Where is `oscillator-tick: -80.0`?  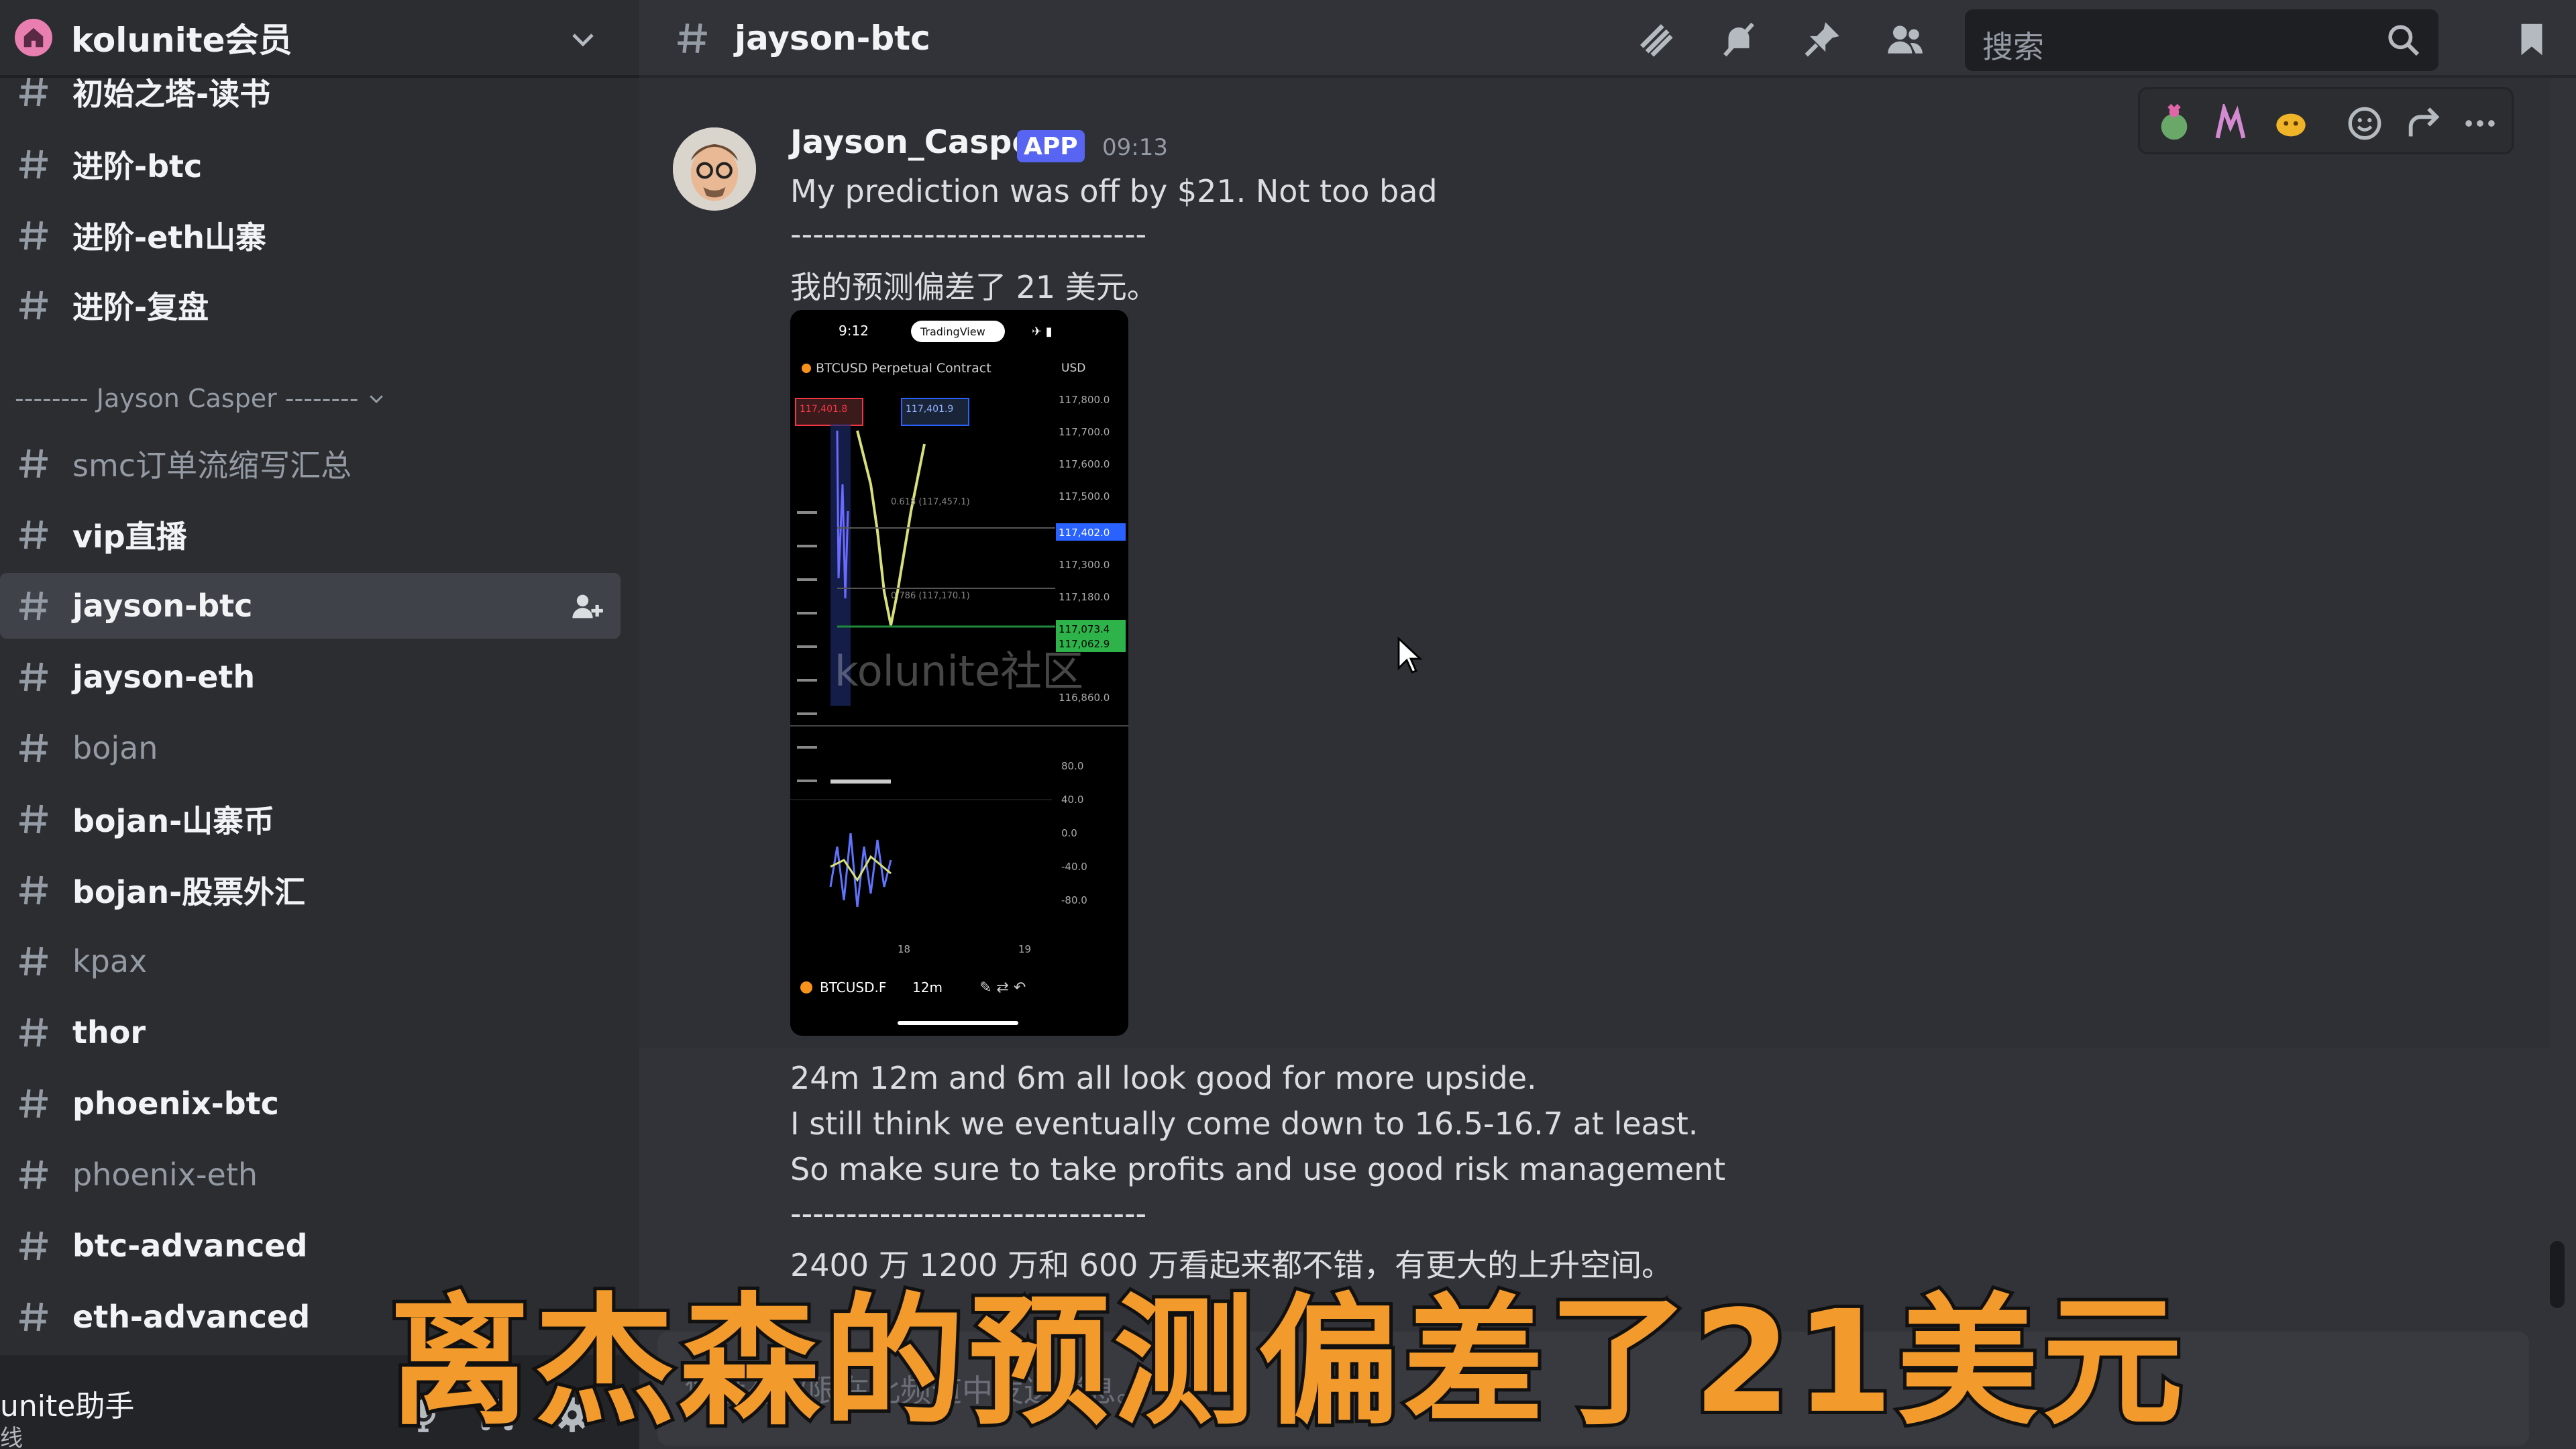
oscillator-tick: -80.0 is located at coordinates (1074, 900).